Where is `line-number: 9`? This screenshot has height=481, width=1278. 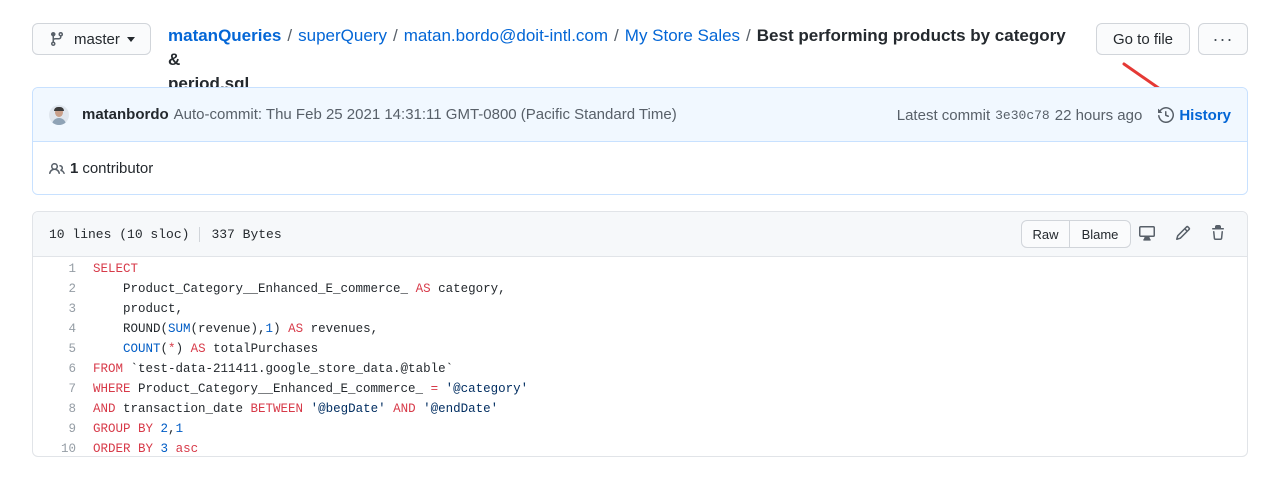
line-number: 9 is located at coordinates (54, 429).